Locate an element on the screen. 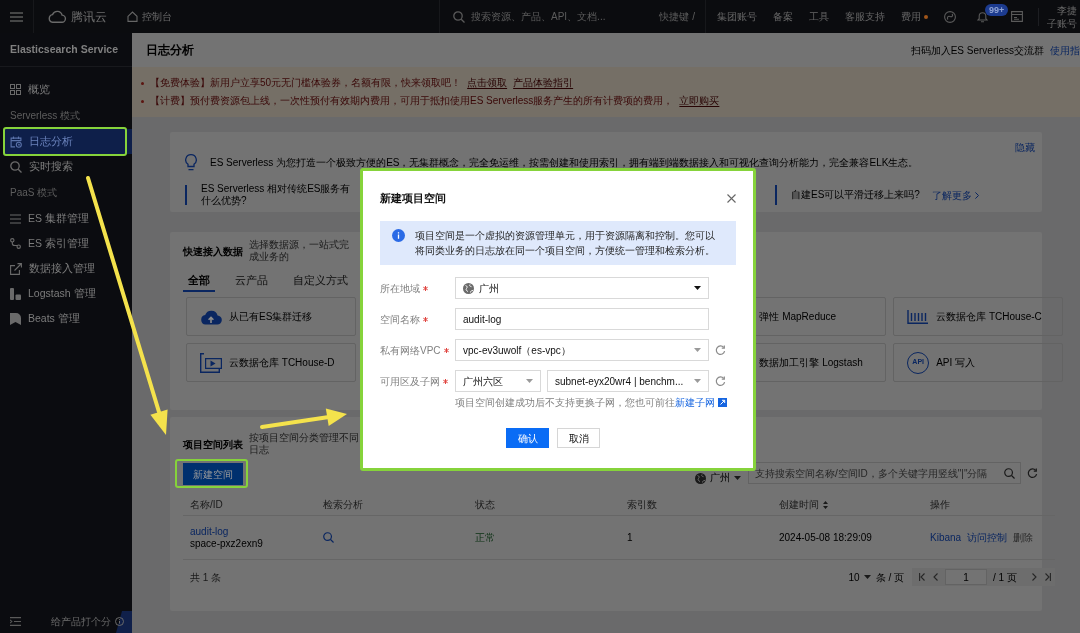 The width and height of the screenshot is (1080, 633). notice-link: 点击领取 is located at coordinates (487, 83).